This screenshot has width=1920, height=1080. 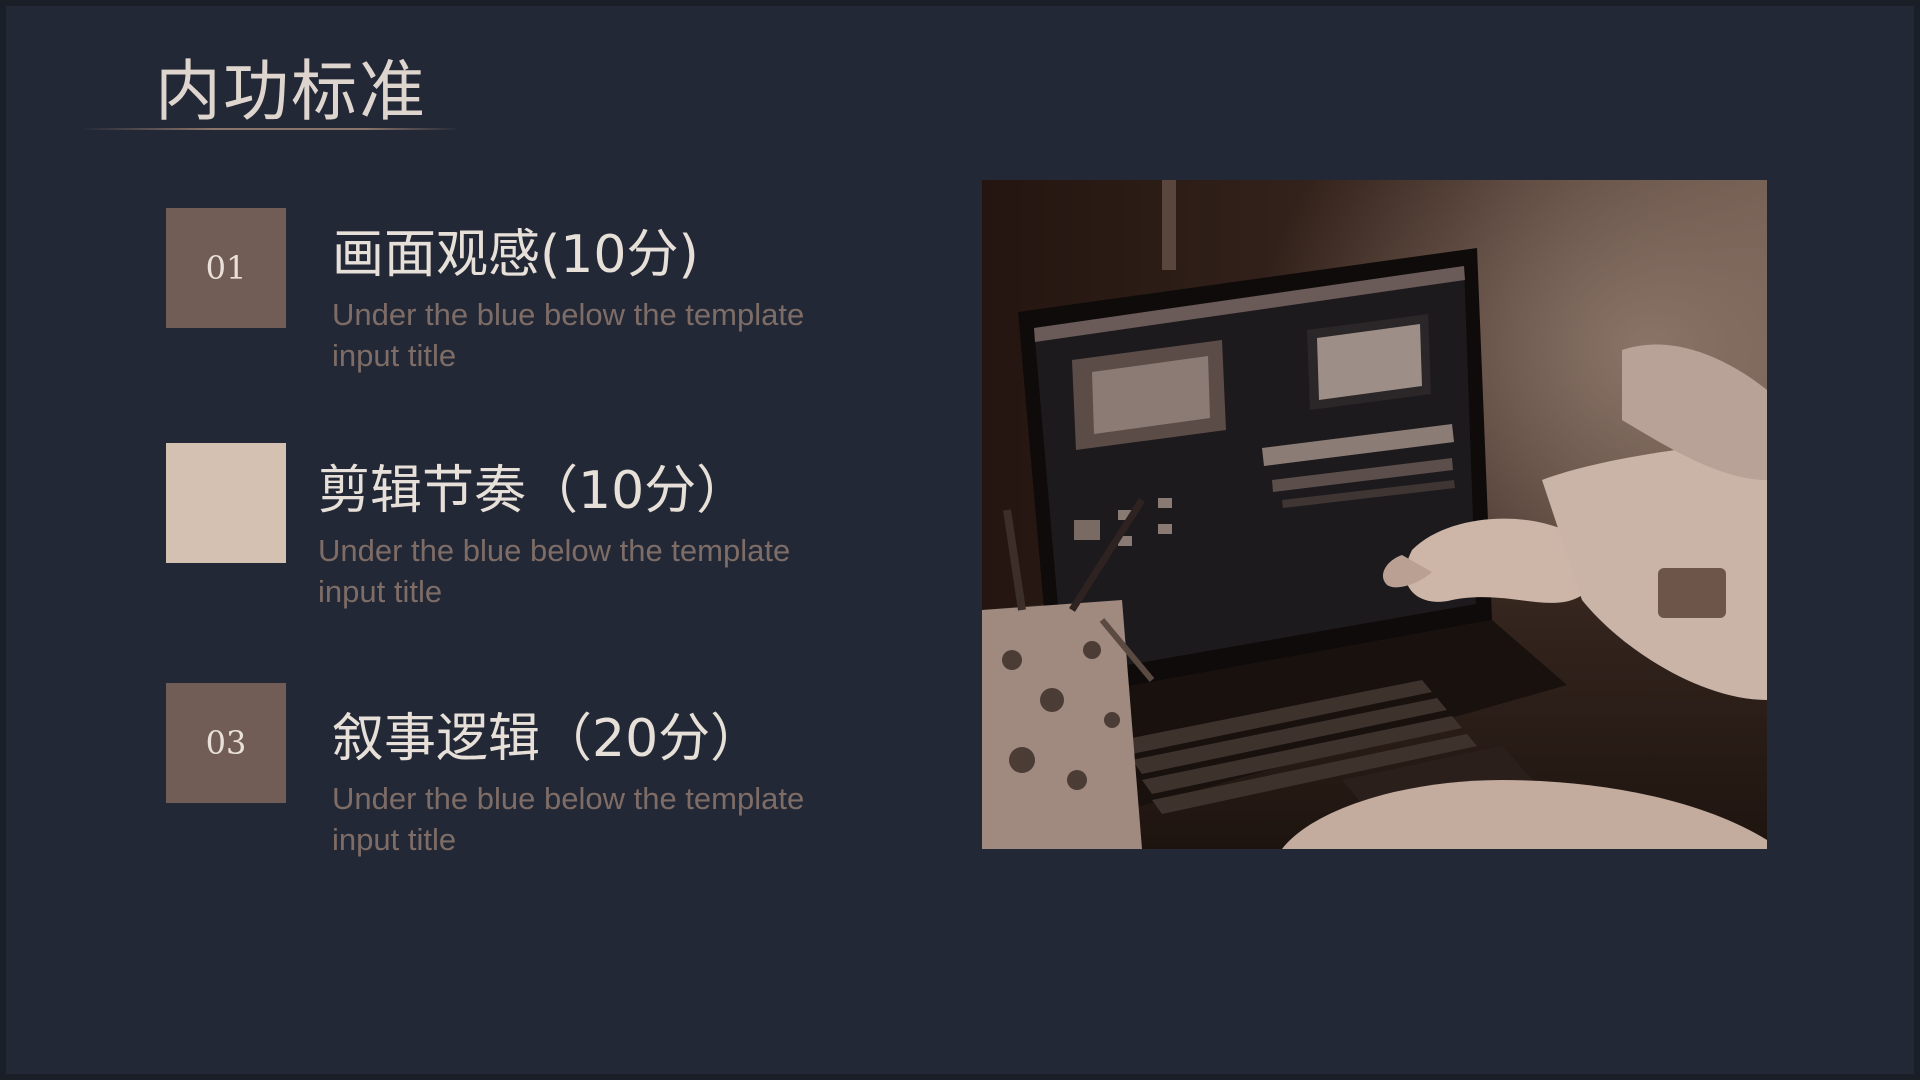 What do you see at coordinates (515, 255) in the screenshot?
I see `item-title: 画面观感(10分)` at bounding box center [515, 255].